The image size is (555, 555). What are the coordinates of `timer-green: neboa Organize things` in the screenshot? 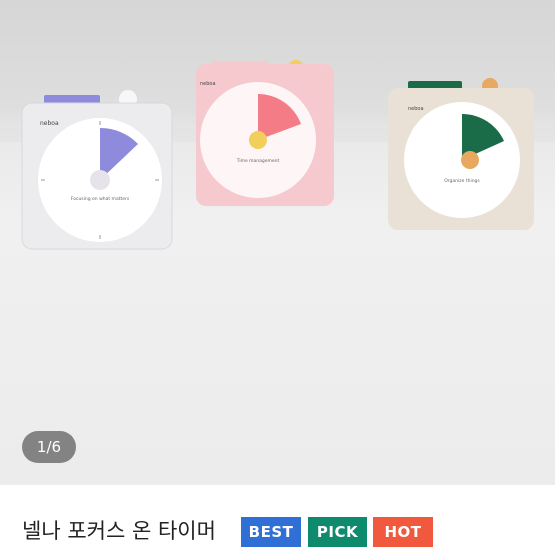 It's located at (461, 154).